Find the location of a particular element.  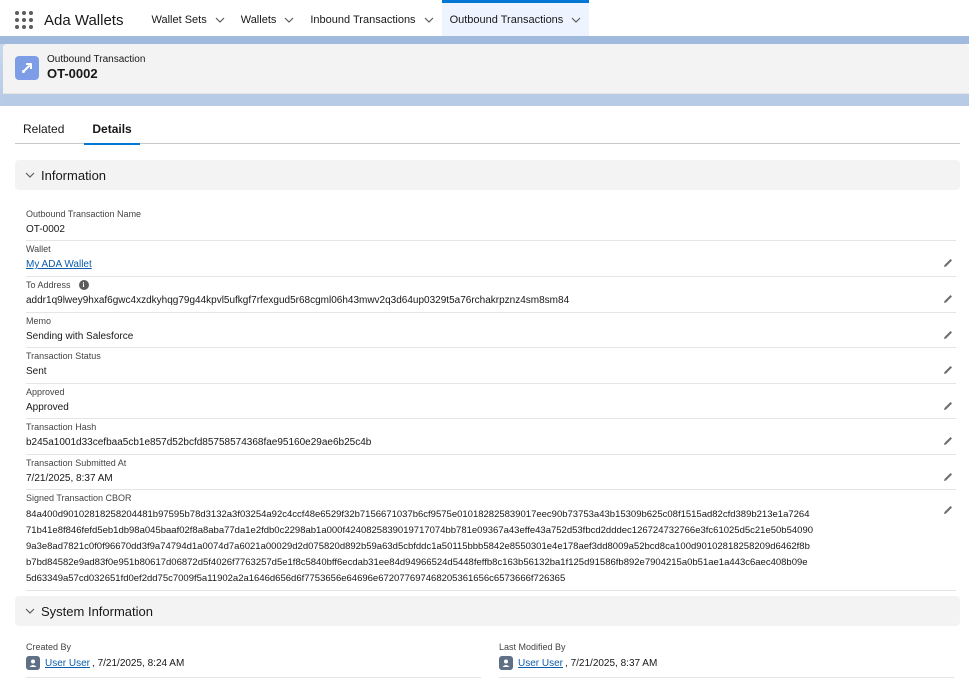

created-by-user-link: User User is located at coordinates (67, 663).